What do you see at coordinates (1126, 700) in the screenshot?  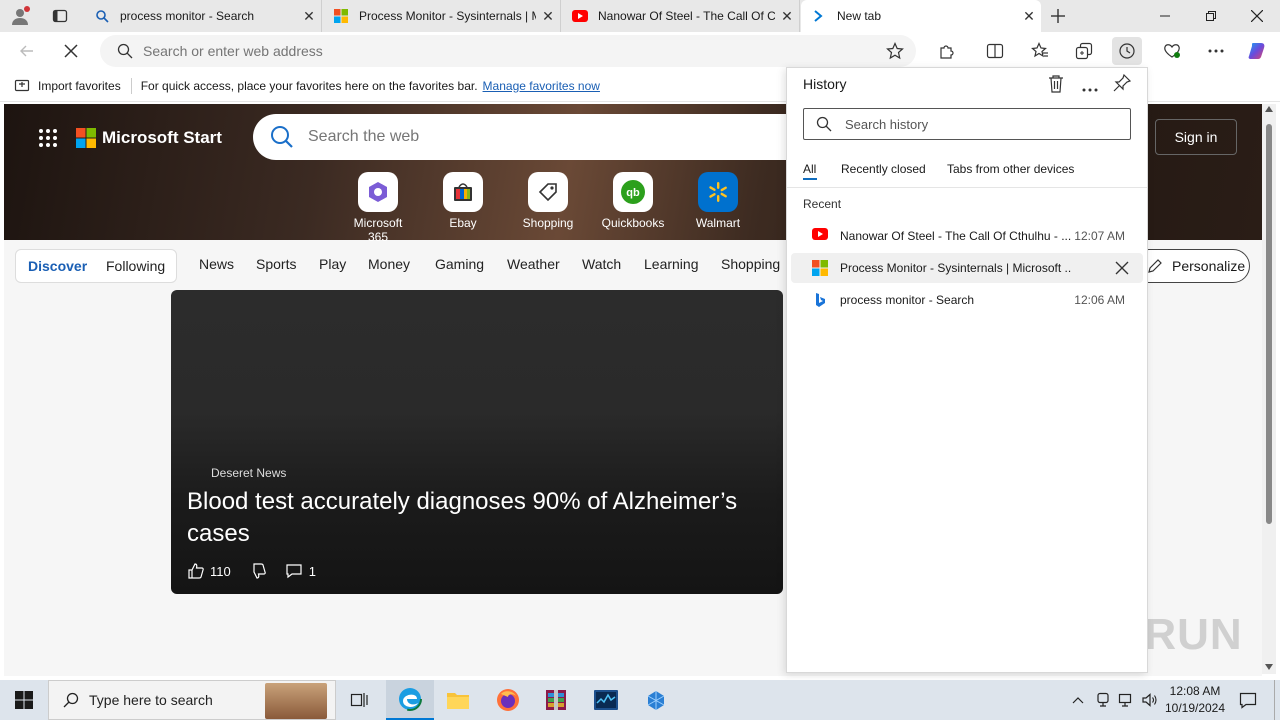 I see `network-icon` at bounding box center [1126, 700].